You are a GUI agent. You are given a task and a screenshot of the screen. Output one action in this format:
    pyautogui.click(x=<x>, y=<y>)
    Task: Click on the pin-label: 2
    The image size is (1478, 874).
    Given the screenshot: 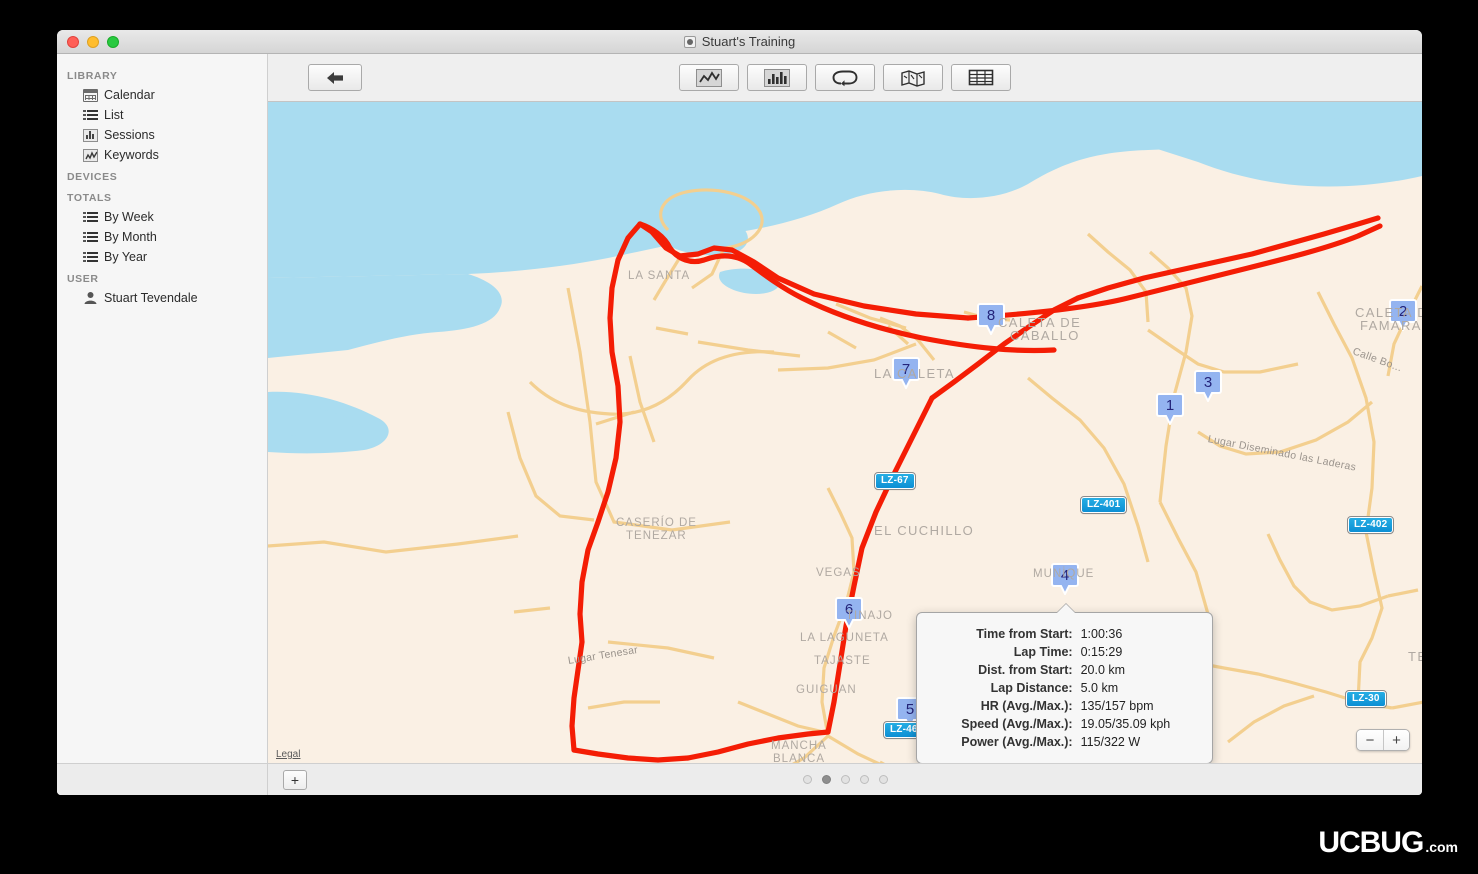 What is the action you would take?
    pyautogui.click(x=1403, y=311)
    